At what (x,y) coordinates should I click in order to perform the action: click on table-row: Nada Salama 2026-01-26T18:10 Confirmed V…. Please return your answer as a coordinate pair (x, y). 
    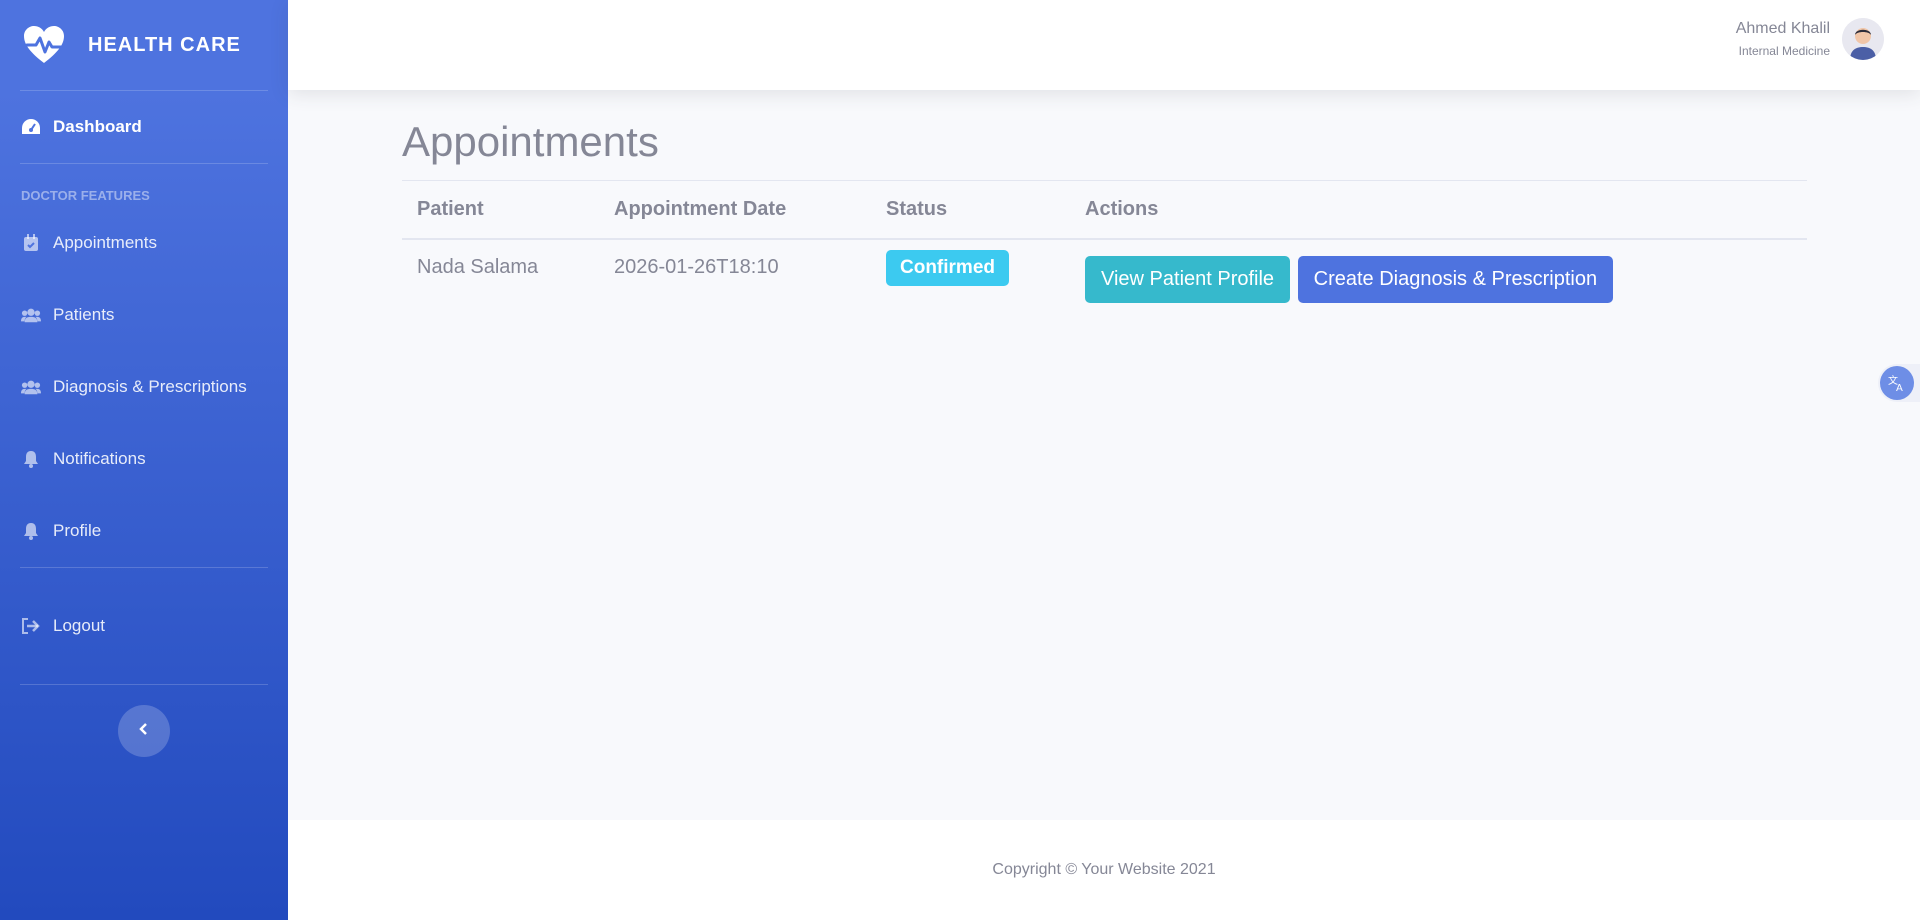
    Looking at the image, I should click on (1104, 279).